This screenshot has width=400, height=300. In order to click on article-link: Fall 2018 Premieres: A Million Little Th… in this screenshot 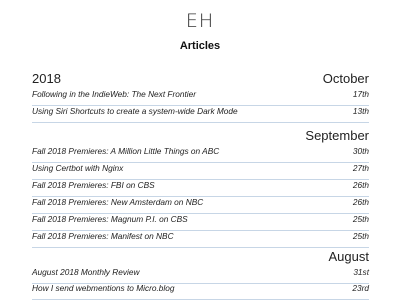, I will do `click(125, 151)`.